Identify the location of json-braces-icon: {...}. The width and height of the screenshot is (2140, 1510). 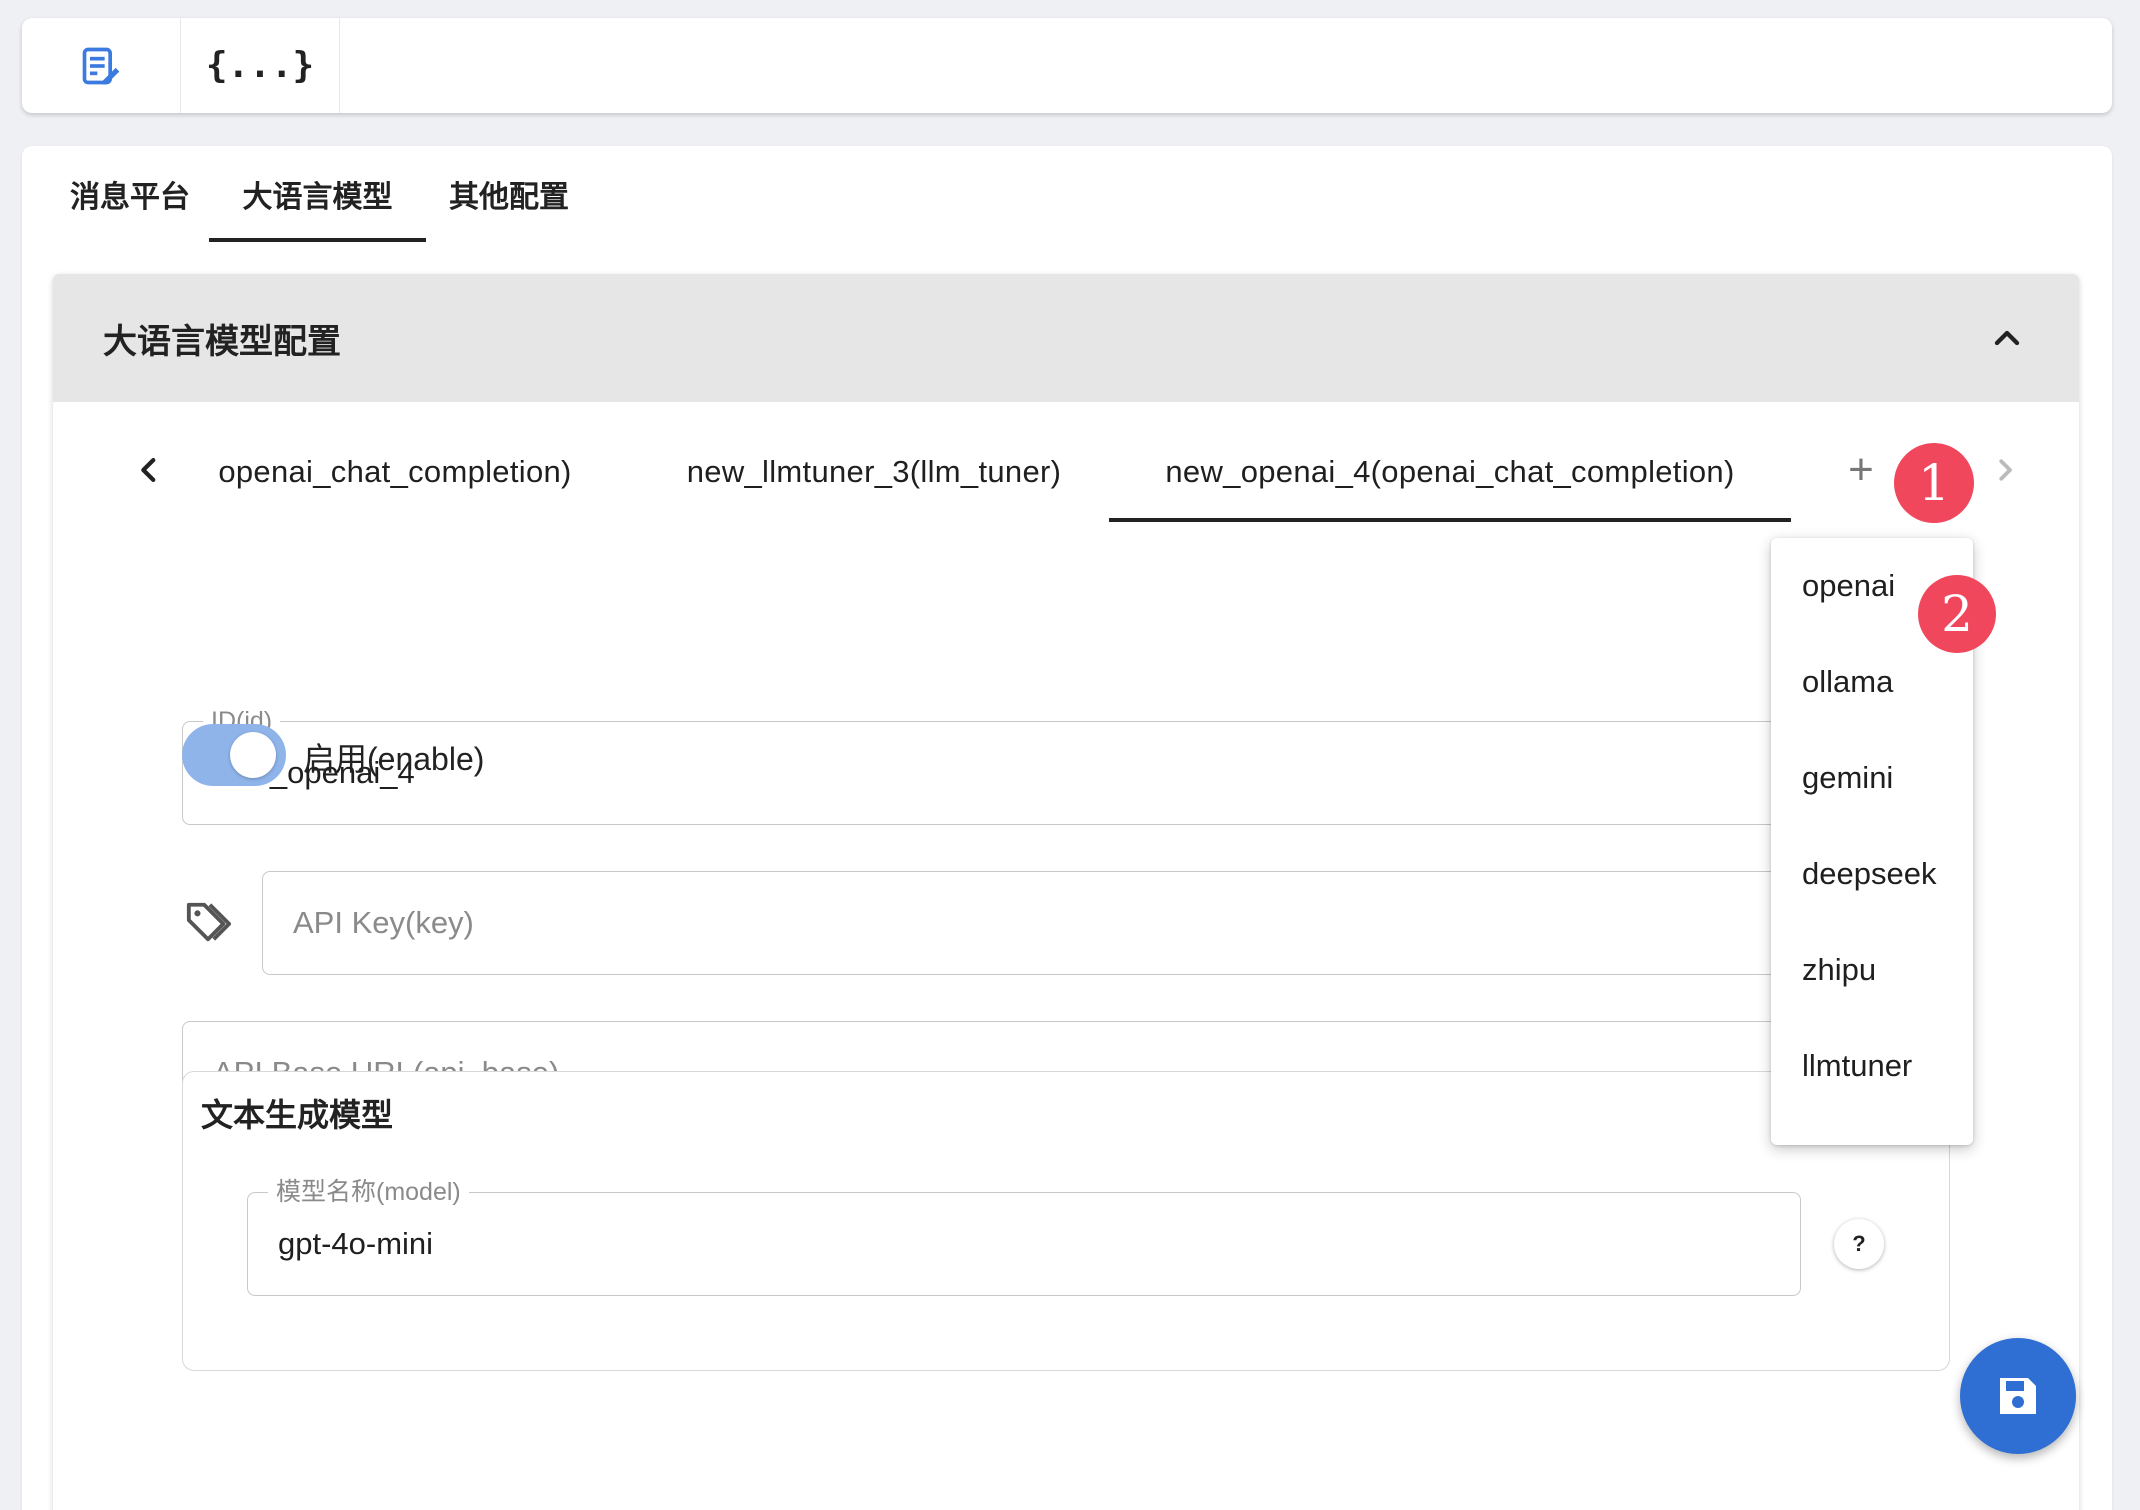
(260, 65).